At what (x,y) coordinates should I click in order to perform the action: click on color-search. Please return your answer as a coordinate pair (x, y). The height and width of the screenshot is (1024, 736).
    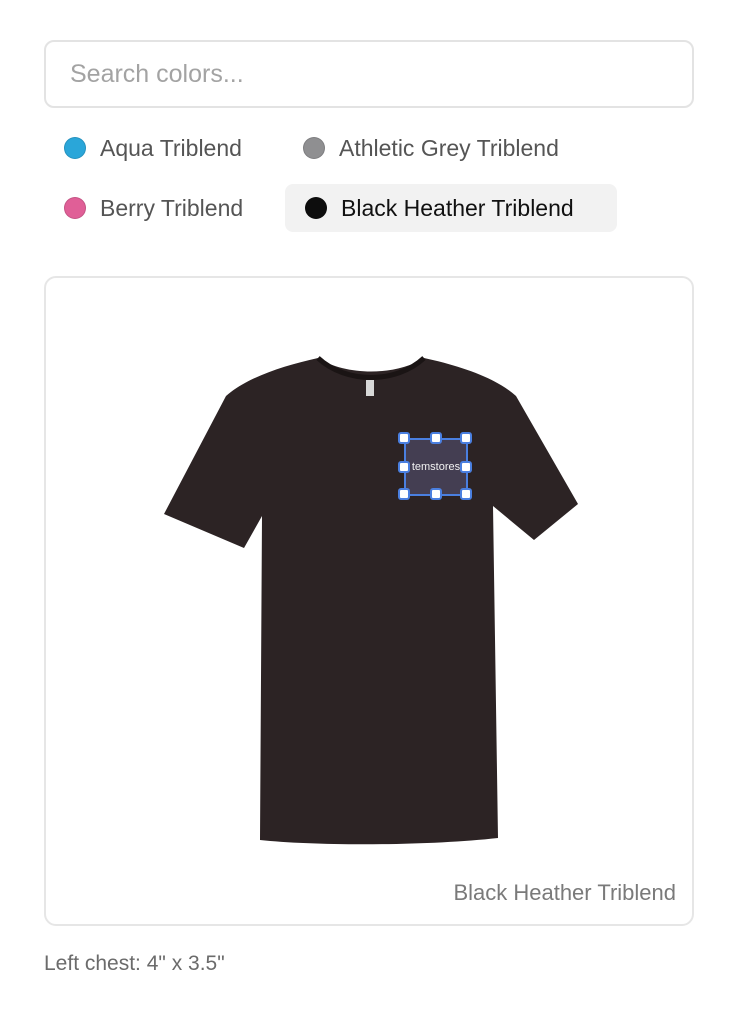
    Looking at the image, I should click on (369, 74).